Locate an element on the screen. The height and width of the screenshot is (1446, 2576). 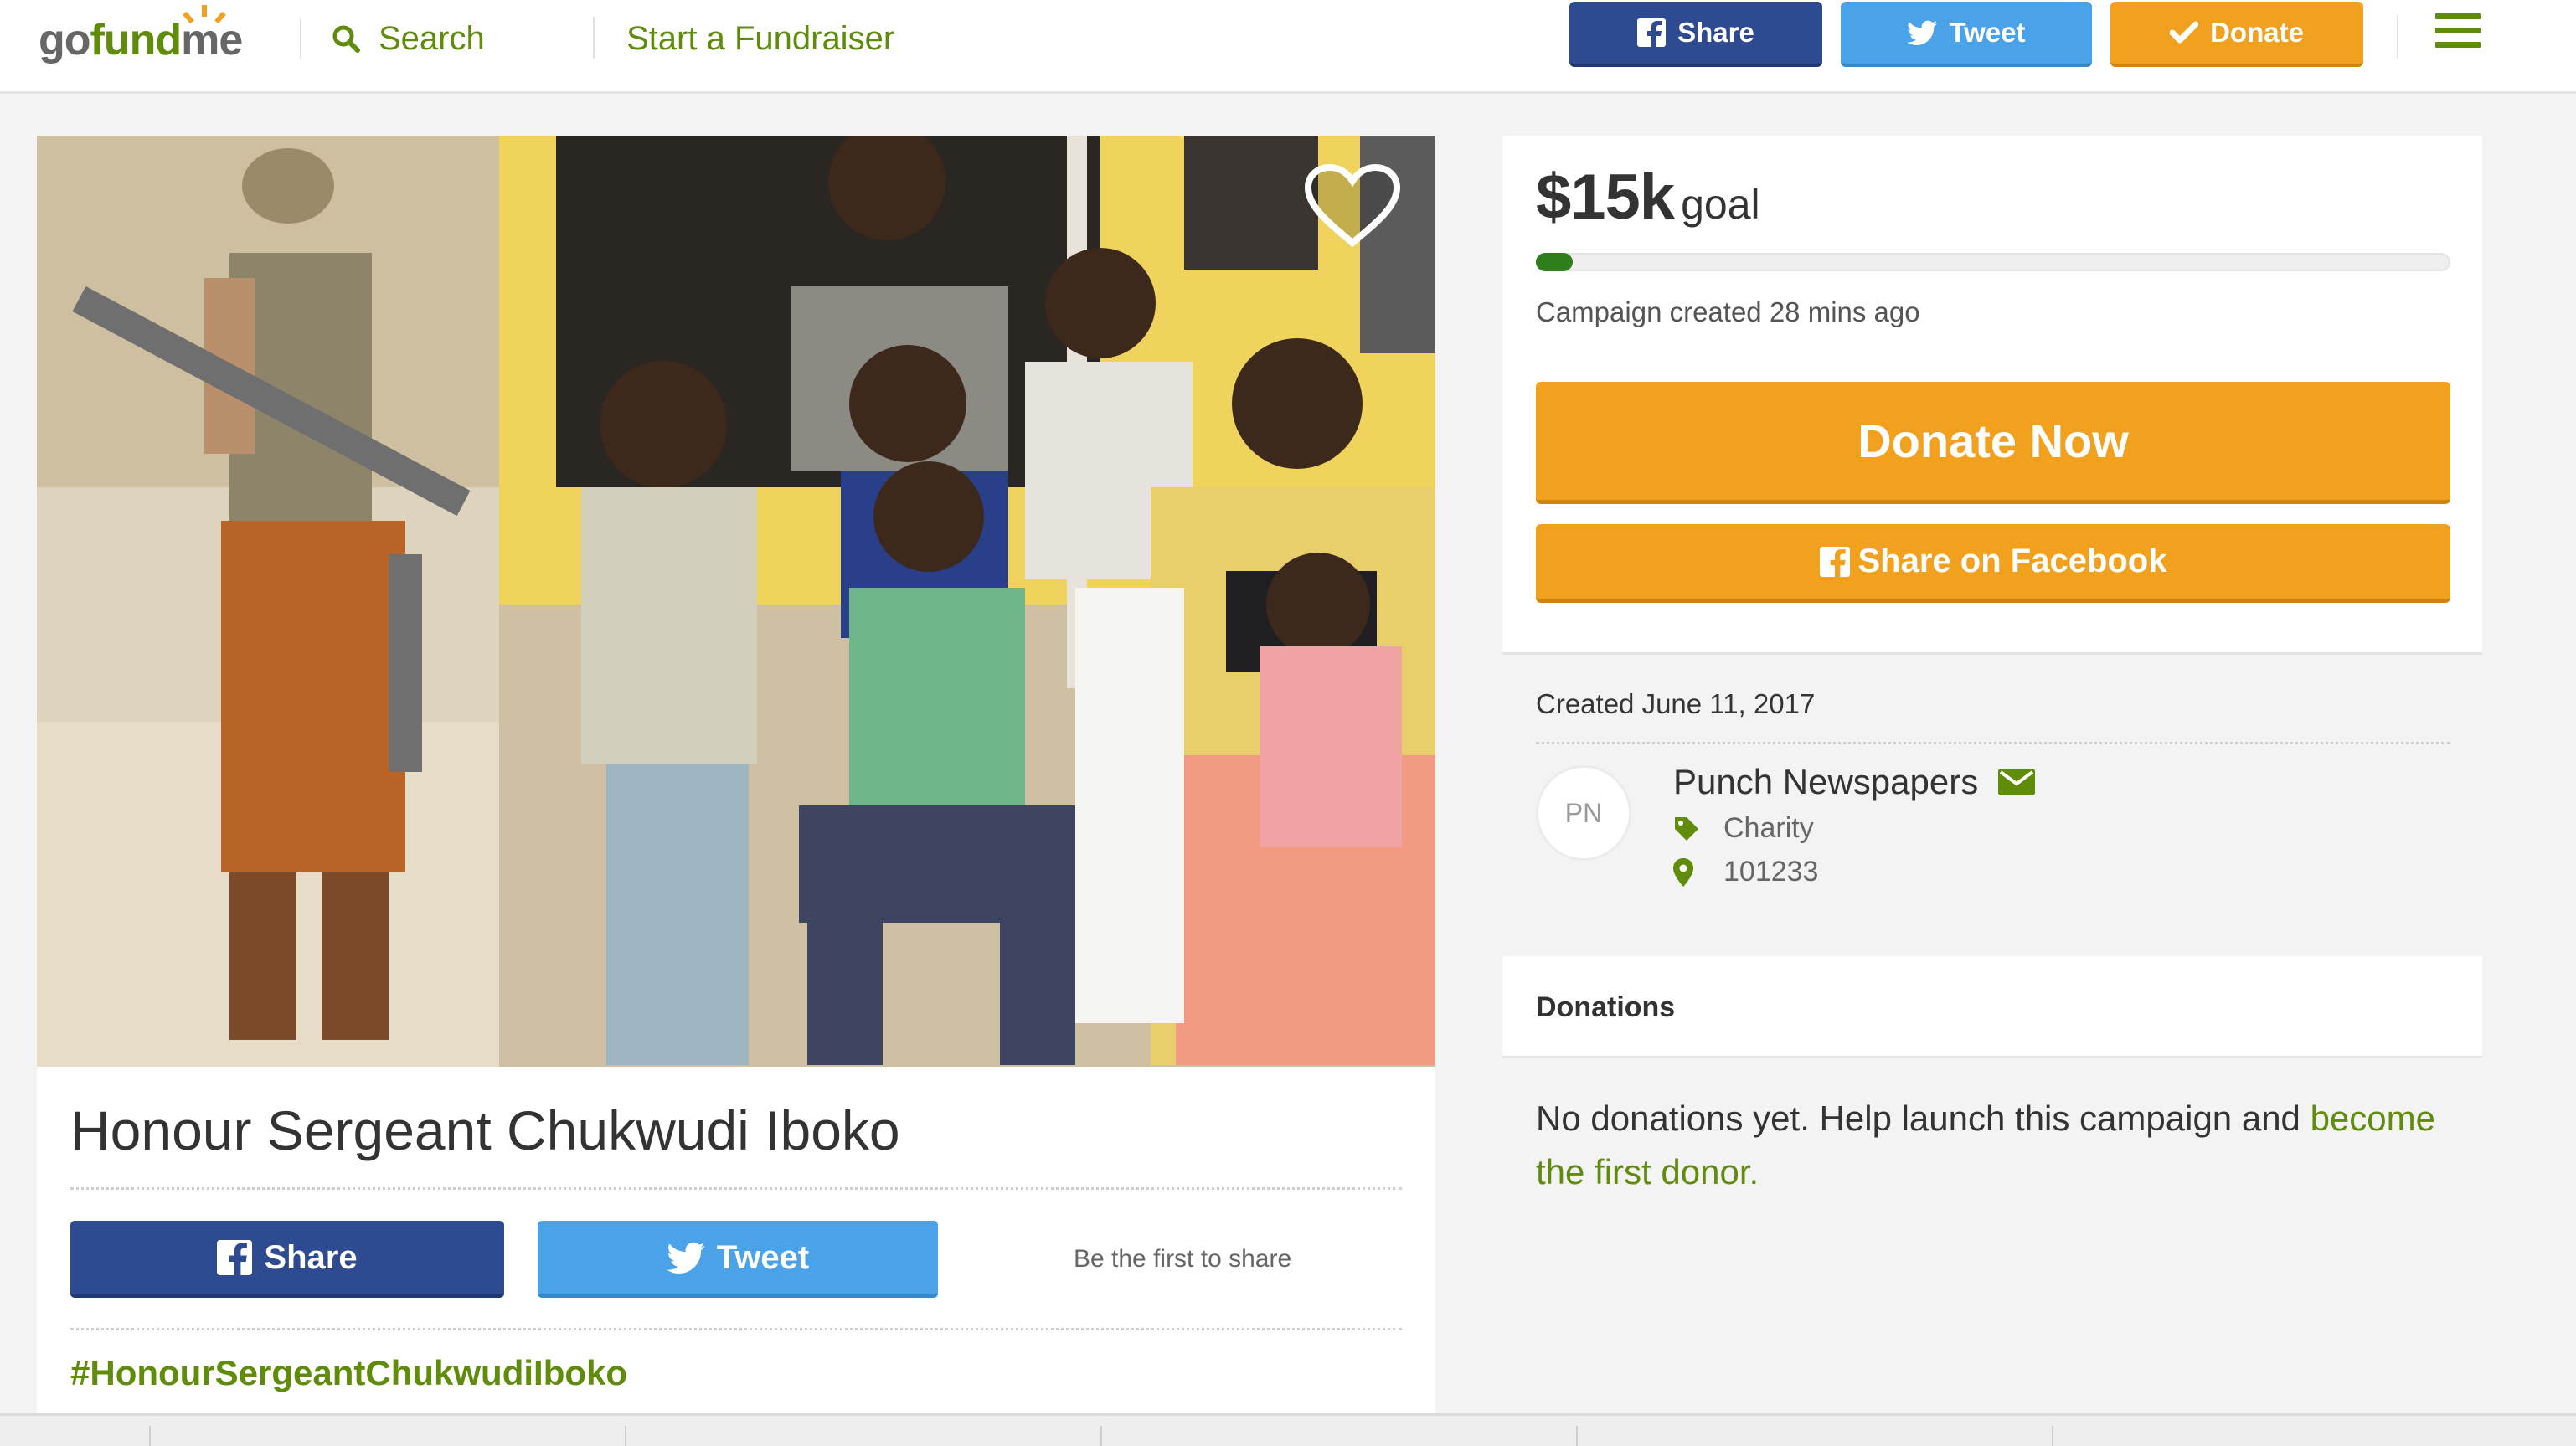
share-on-facebook-label: Share on Facebook is located at coordinates (2012, 561).